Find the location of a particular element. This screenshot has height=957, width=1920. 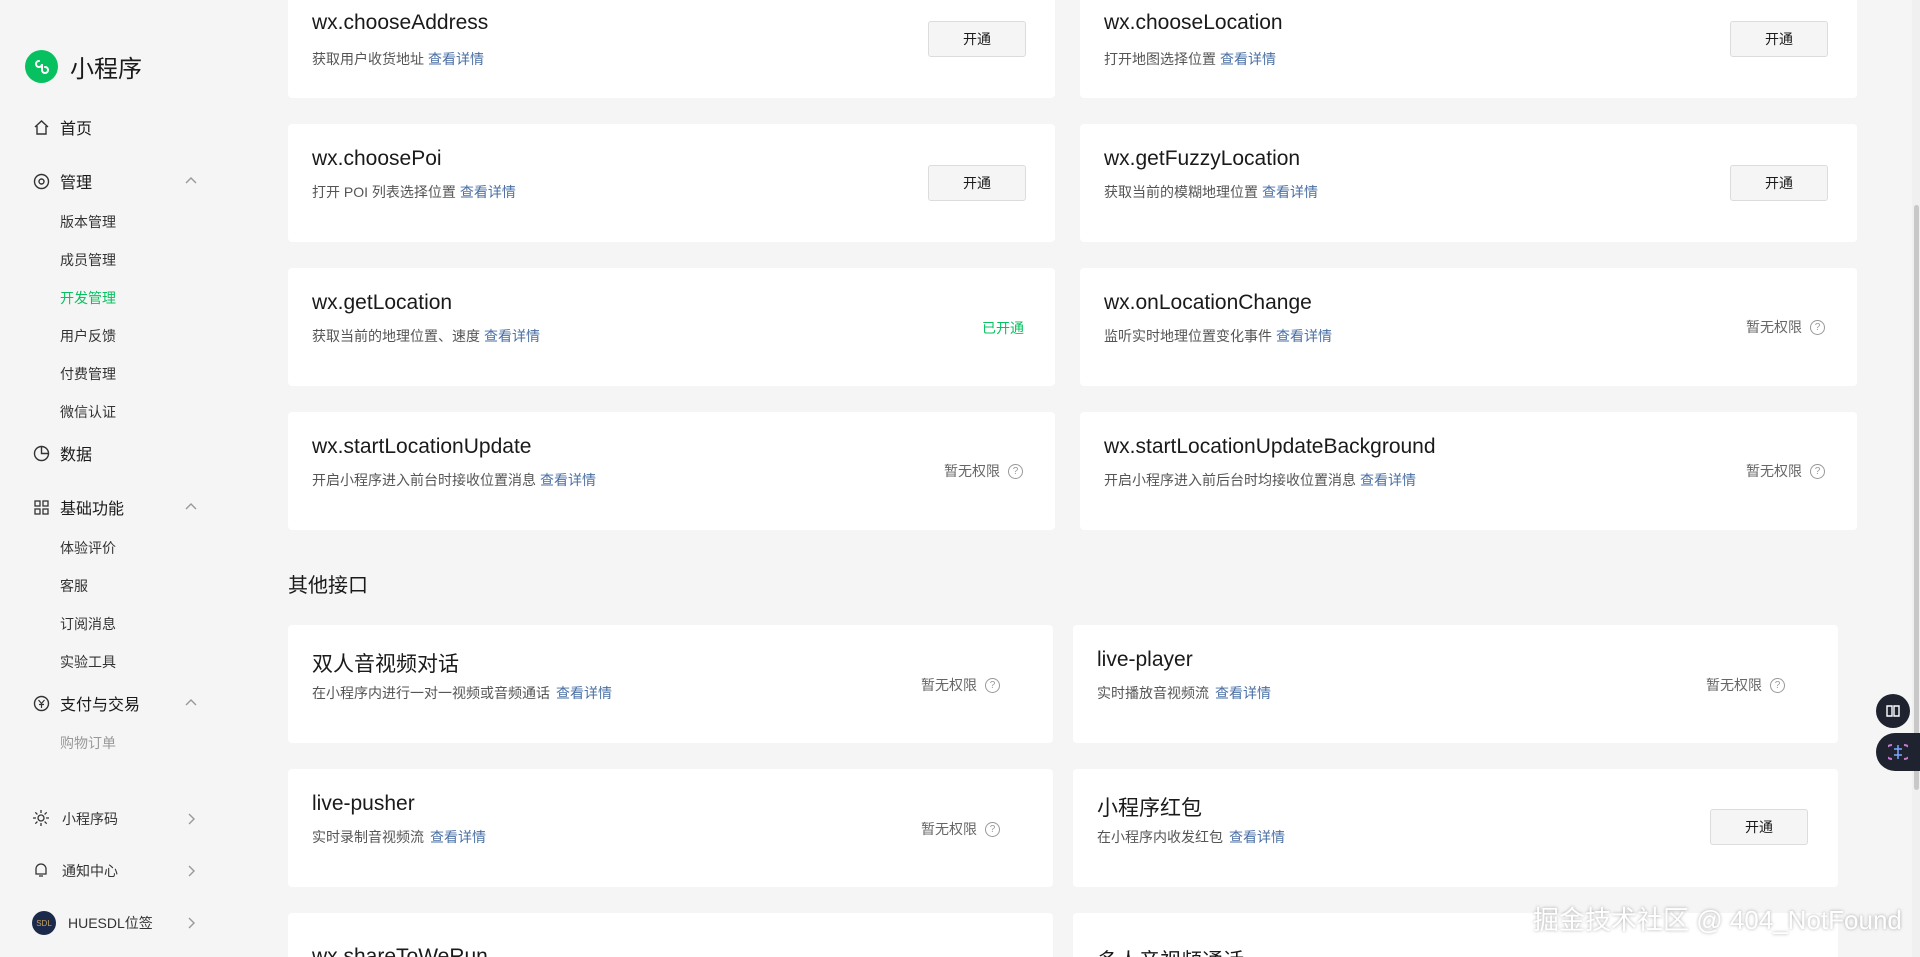

api-card: 小程序红包 在小程序内收发红包 查看详情 开通 is located at coordinates (1455, 828).